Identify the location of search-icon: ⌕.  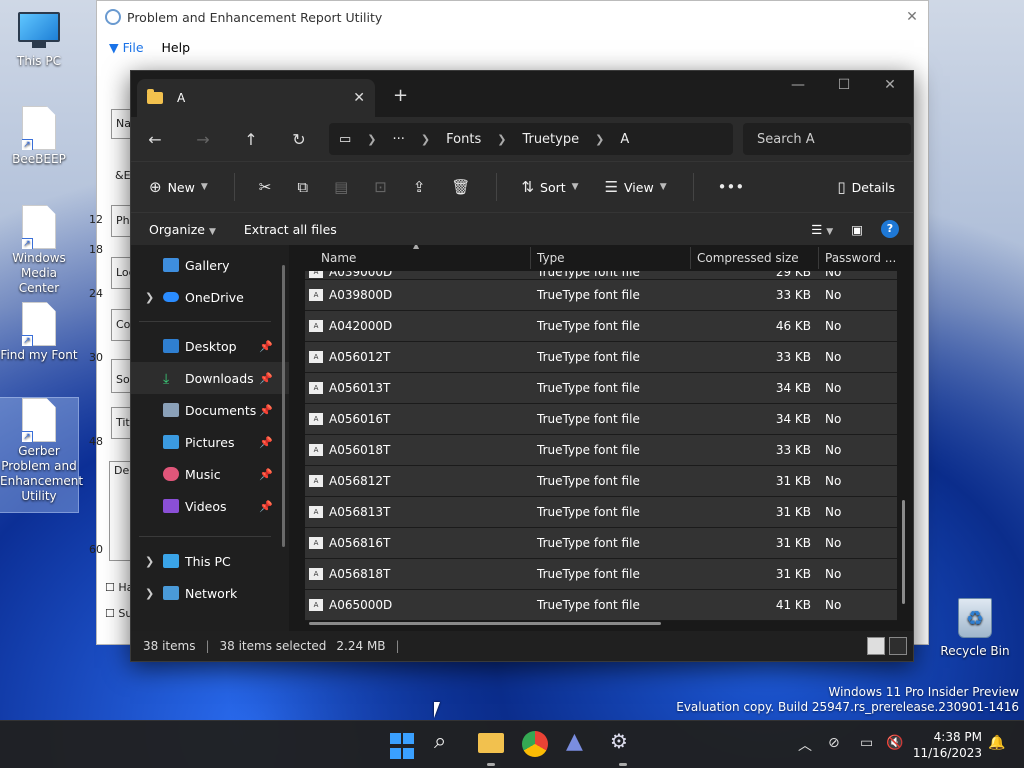
(448, 743).